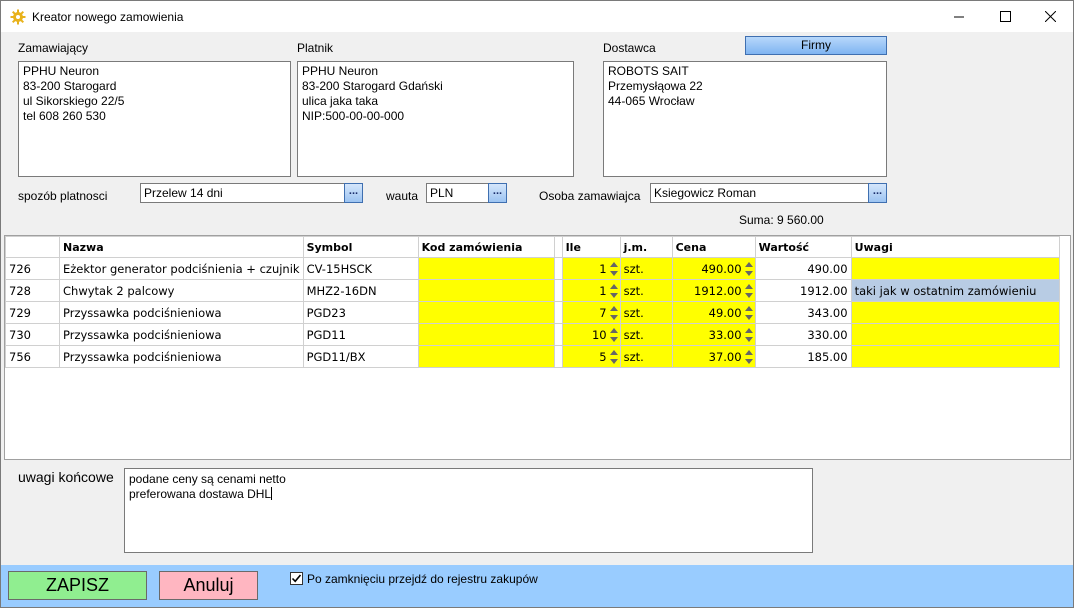 The height and width of the screenshot is (608, 1074). I want to click on column-header-symbol: Symbol, so click(360, 247).